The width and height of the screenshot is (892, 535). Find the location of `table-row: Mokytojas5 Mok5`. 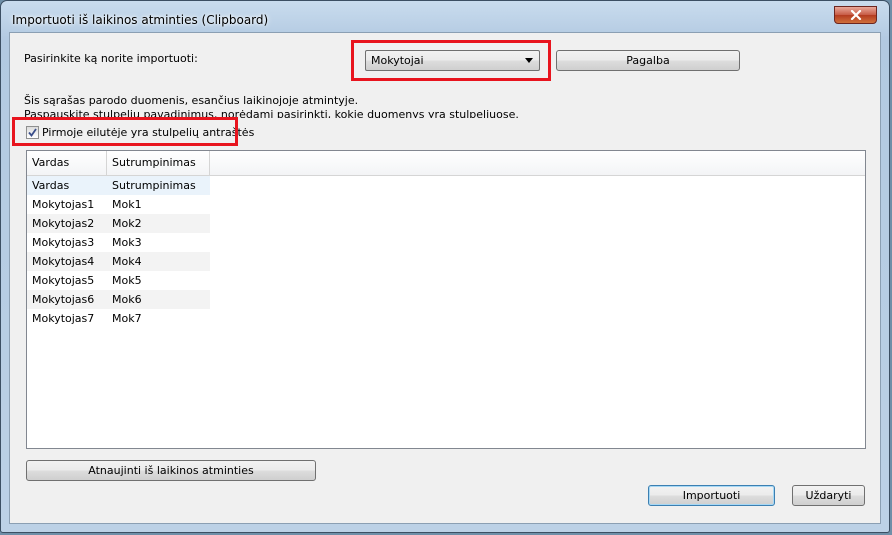

table-row: Mokytojas5 Mok5 is located at coordinates (118, 280).